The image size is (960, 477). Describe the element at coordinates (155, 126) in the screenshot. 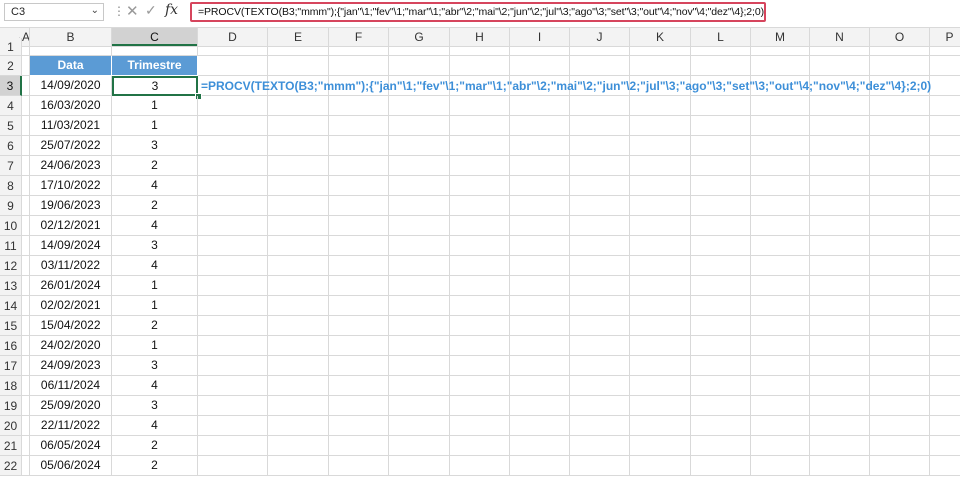

I see `cell-c5: 1` at that location.